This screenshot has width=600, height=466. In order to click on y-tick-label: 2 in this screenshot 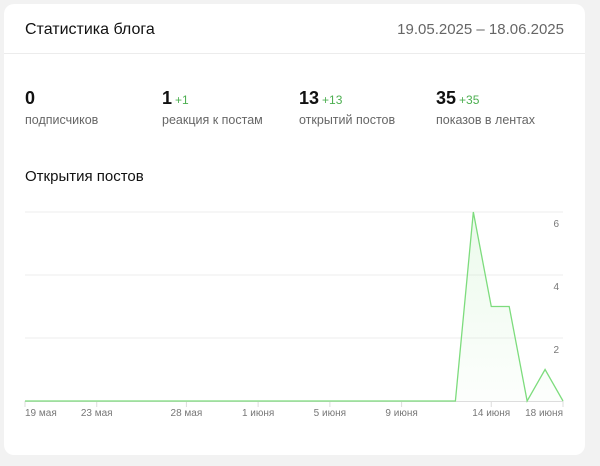, I will do `click(556, 350)`.